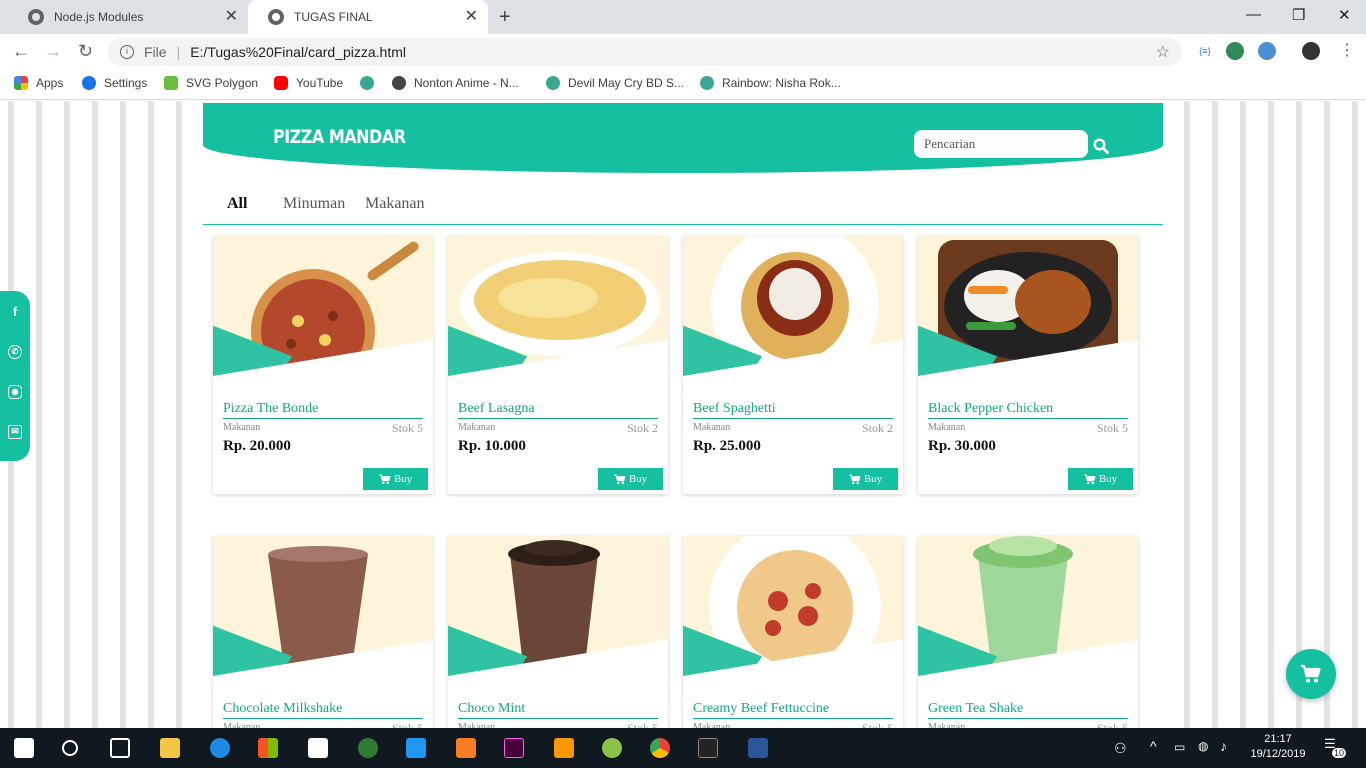 The image size is (1366, 768). I want to click on reload-button: ↻, so click(85, 51).